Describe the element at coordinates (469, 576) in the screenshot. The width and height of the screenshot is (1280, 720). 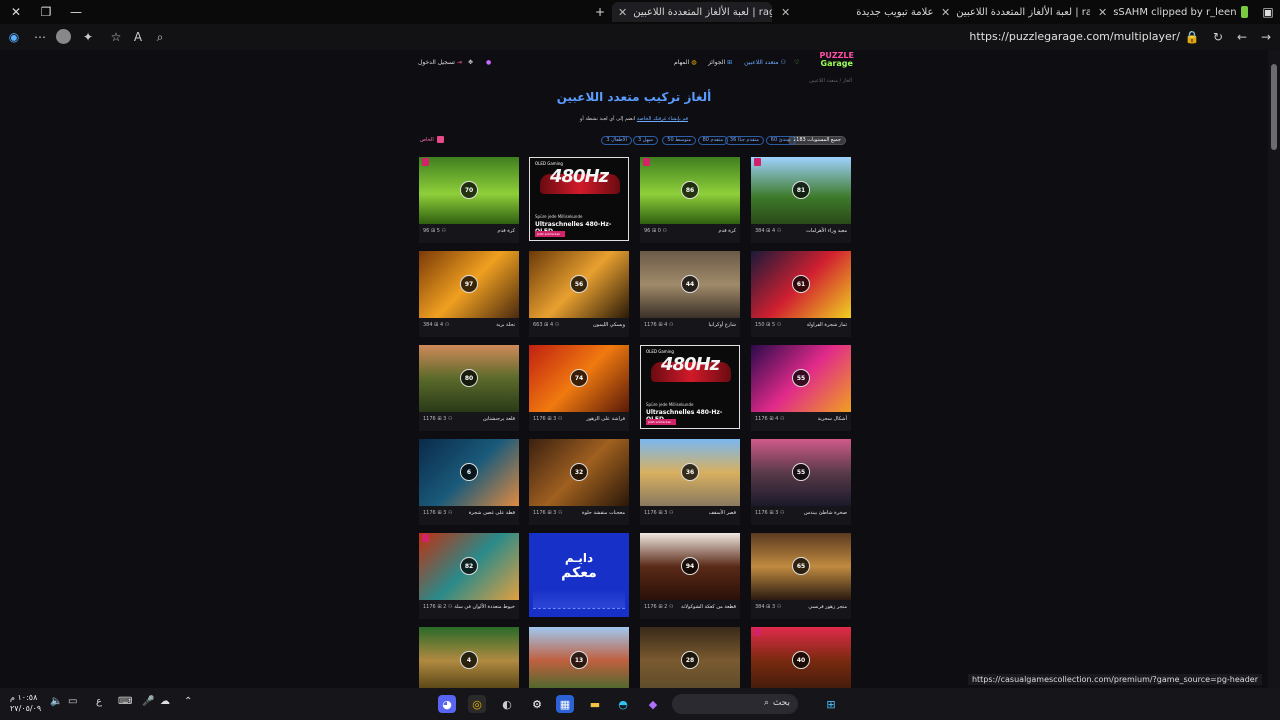
I see `puzzle-card: 82 خيوط متعددة الألوان في سلة 1176 ⊞ 2 ⚇` at that location.